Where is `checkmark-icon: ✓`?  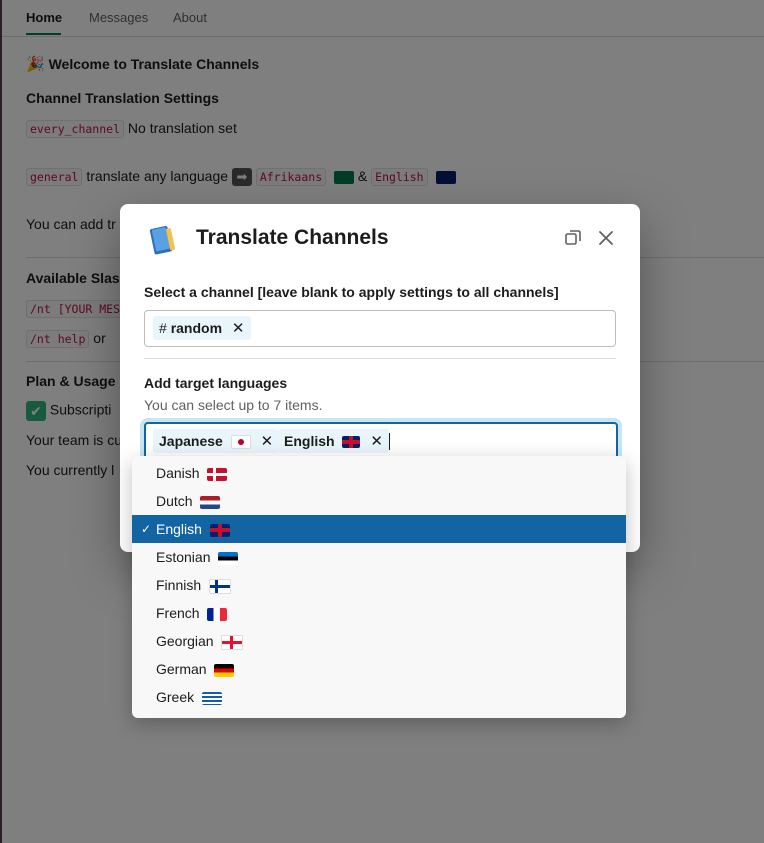 checkmark-icon: ✓ is located at coordinates (146, 529).